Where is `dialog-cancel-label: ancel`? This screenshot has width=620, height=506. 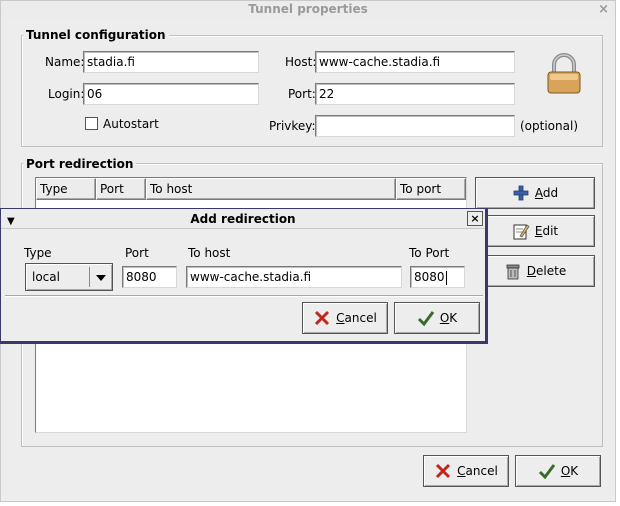 dialog-cancel-label: ancel is located at coordinates (360, 318).